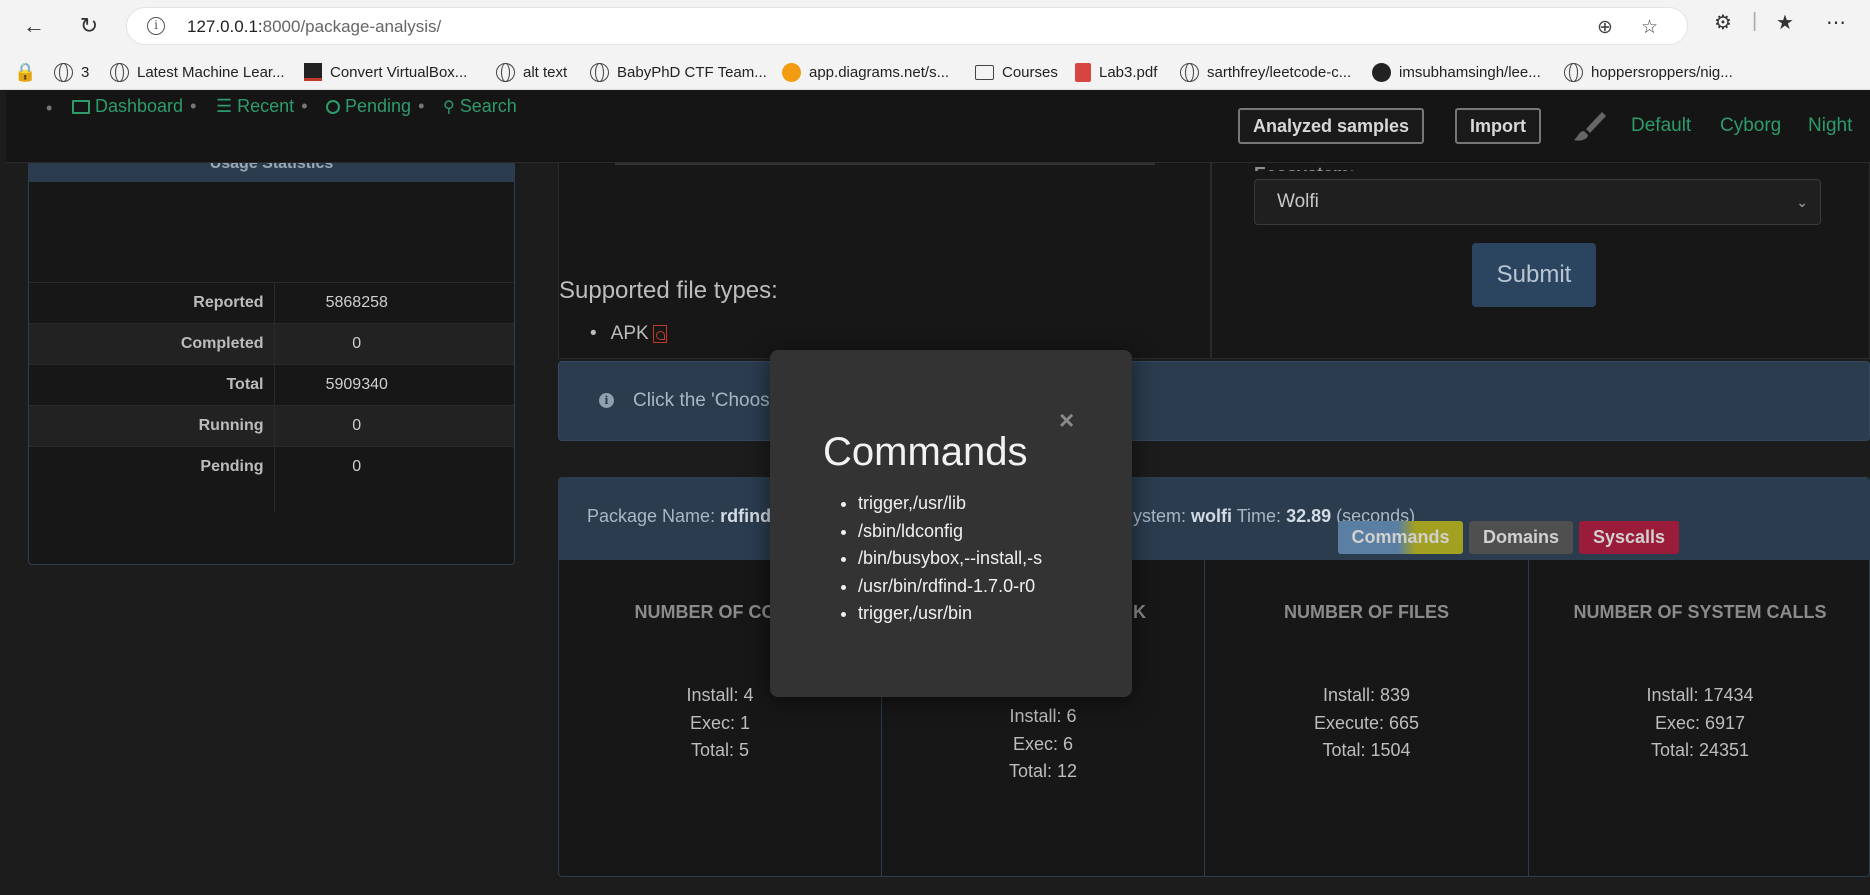  What do you see at coordinates (1537, 202) in the screenshot?
I see `ecosystem-select: Wolfi ⌄` at bounding box center [1537, 202].